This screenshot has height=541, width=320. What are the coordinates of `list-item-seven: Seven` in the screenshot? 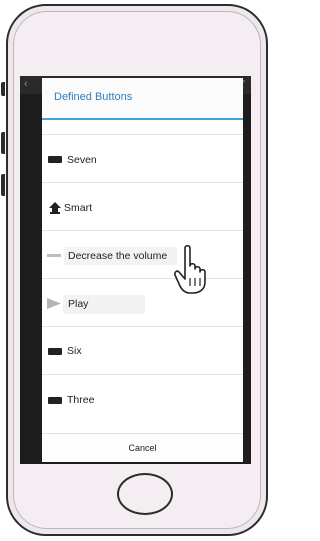 It's located at (142, 158).